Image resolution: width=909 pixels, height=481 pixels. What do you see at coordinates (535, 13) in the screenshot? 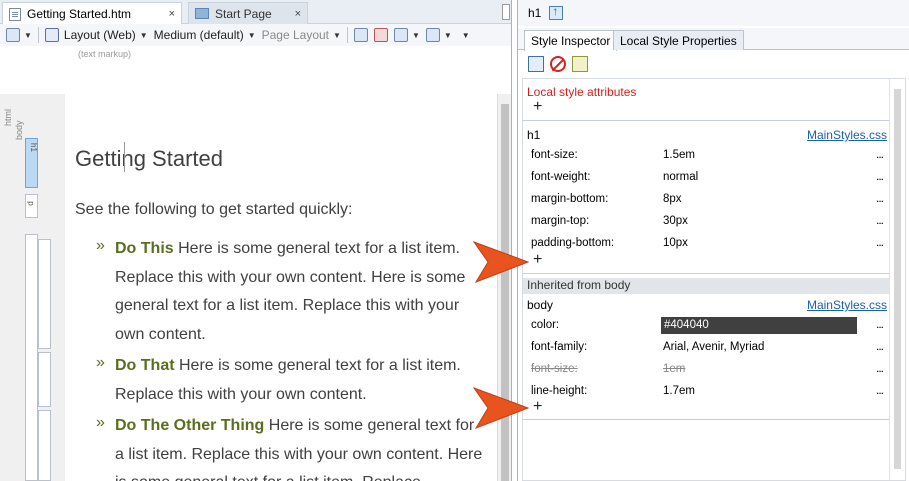
I see `selected-element-label: h1` at bounding box center [535, 13].